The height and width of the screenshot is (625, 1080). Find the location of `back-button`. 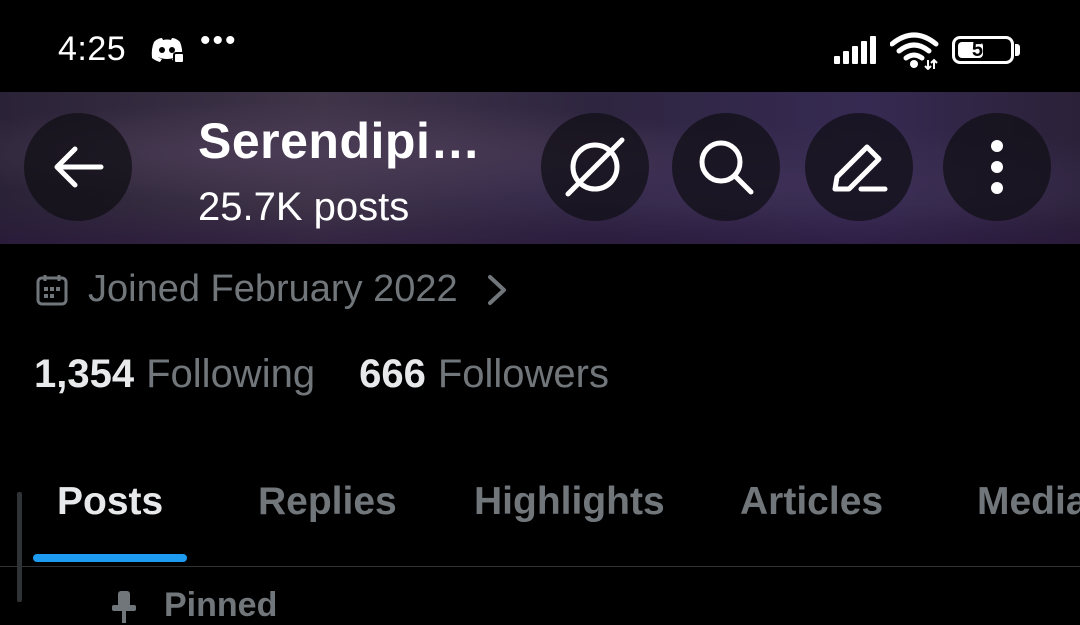

back-button is located at coordinates (78, 167).